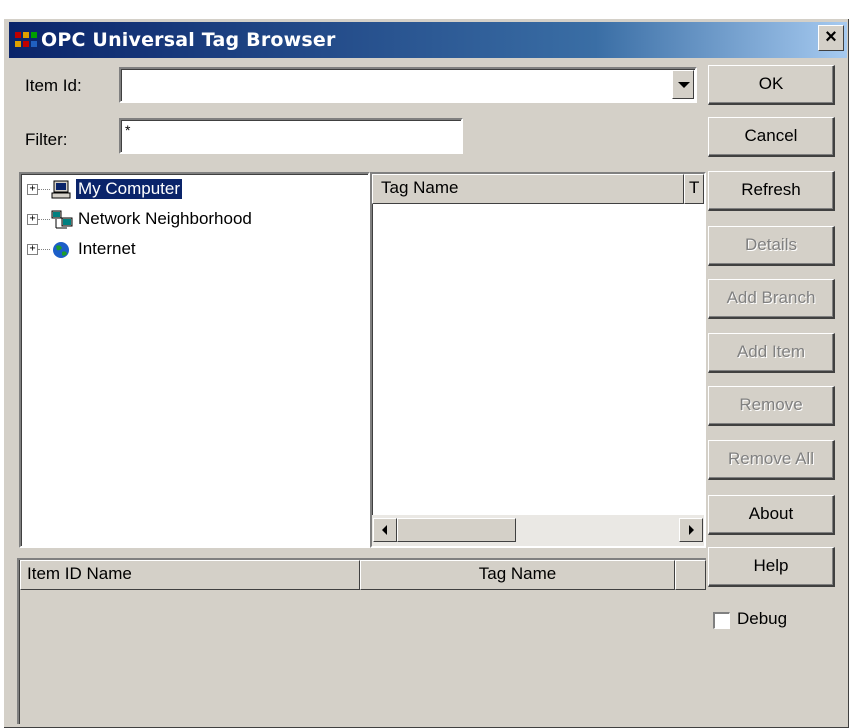 This screenshot has width=851, height=728. Describe the element at coordinates (46, 139) in the screenshot. I see `filter-label: Filter:` at that location.